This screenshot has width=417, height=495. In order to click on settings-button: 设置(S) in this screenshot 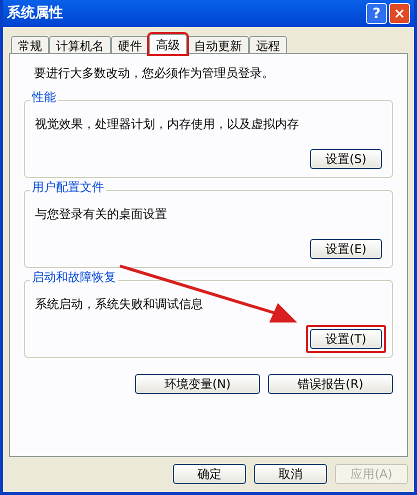, I will do `click(346, 159)`.